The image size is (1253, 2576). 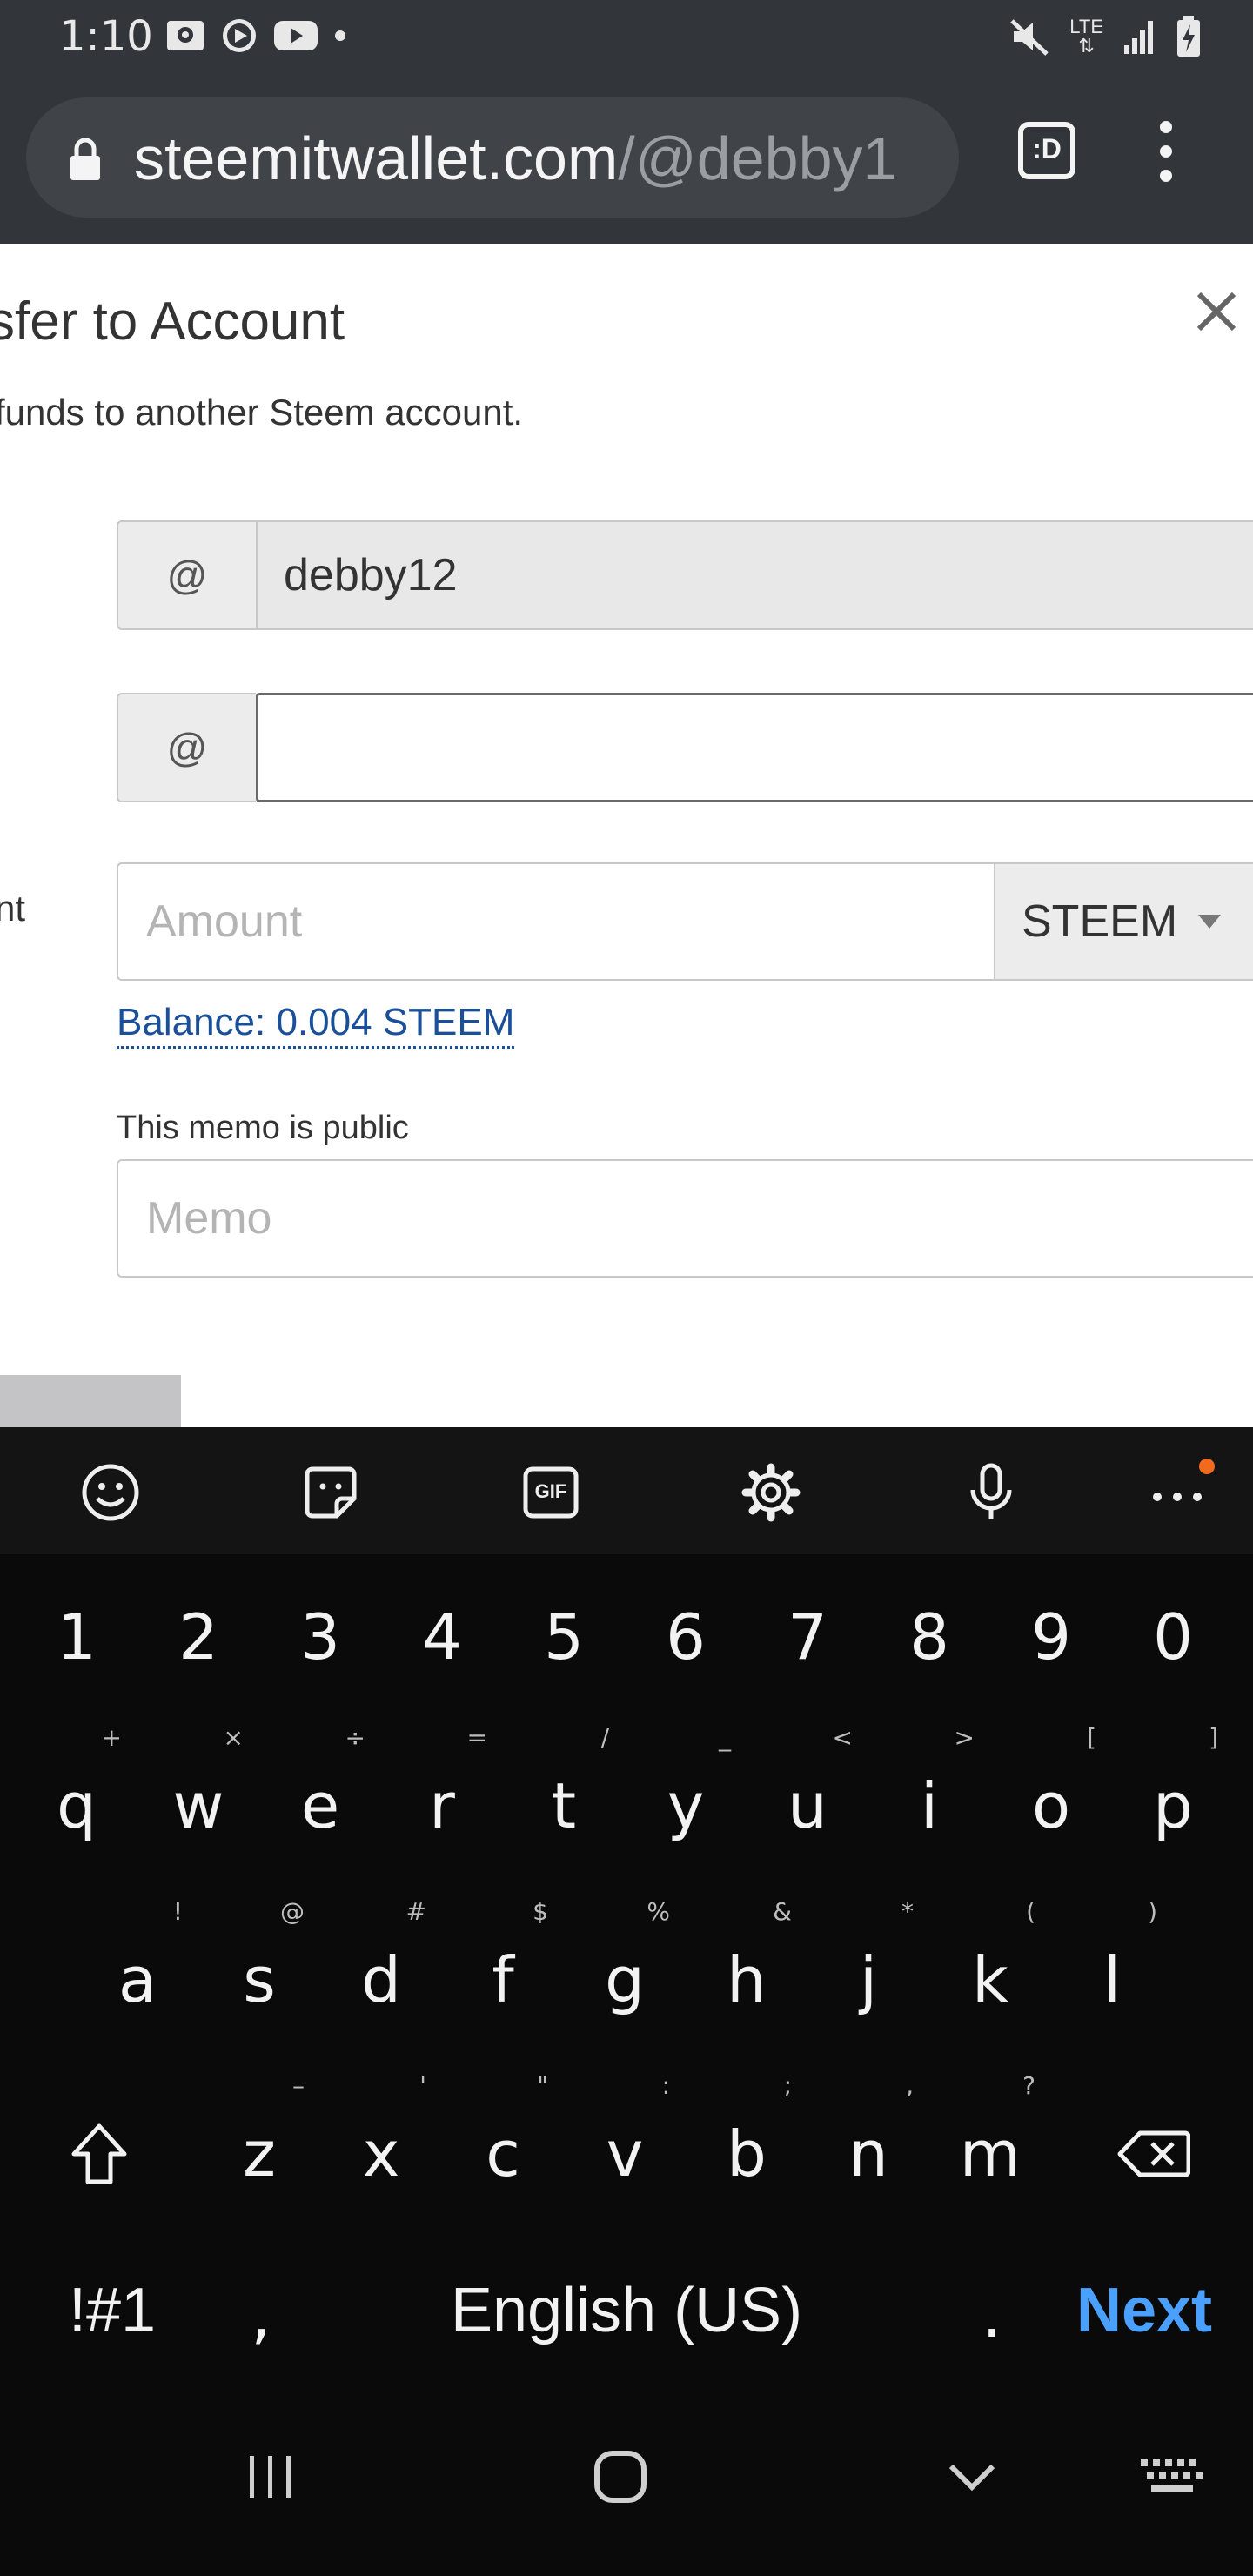 I want to click on key-u-label: u, so click(x=807, y=1806).